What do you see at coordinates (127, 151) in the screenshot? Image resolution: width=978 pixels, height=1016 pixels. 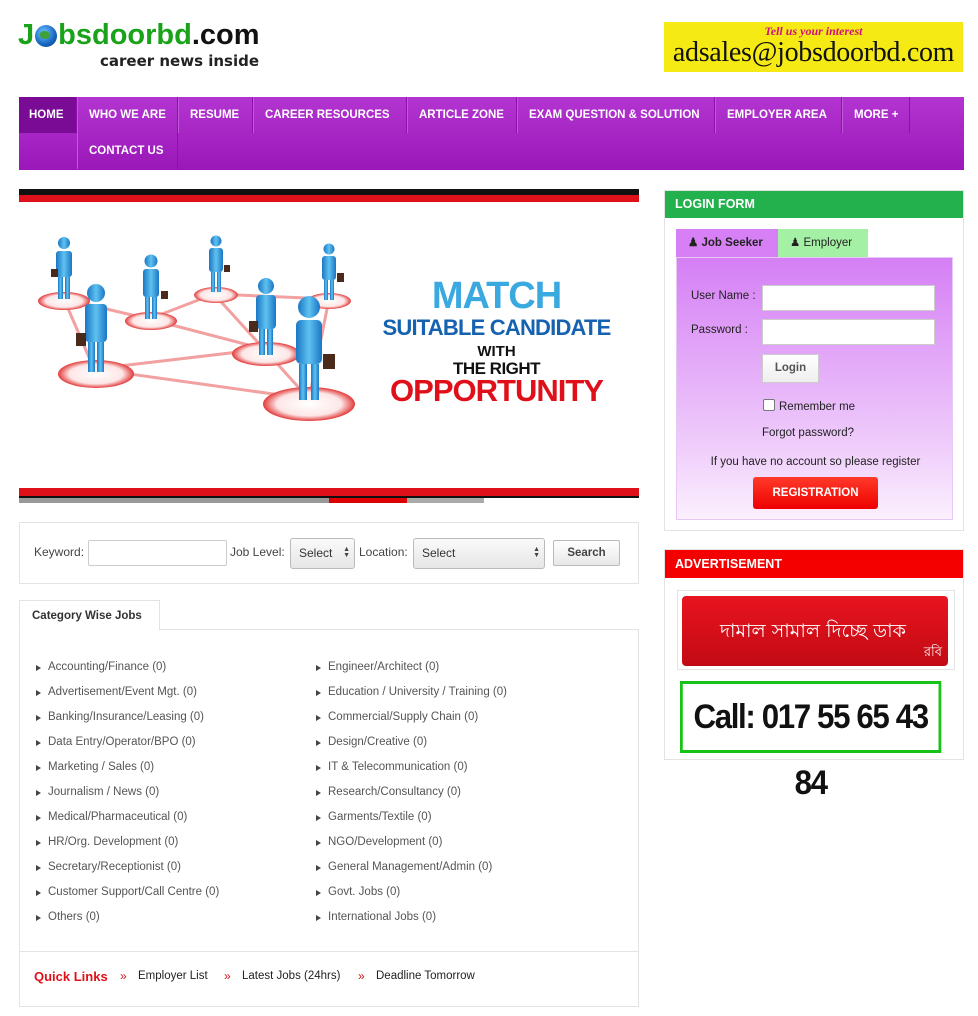 I see `nav-contact-us: CONTACT US` at bounding box center [127, 151].